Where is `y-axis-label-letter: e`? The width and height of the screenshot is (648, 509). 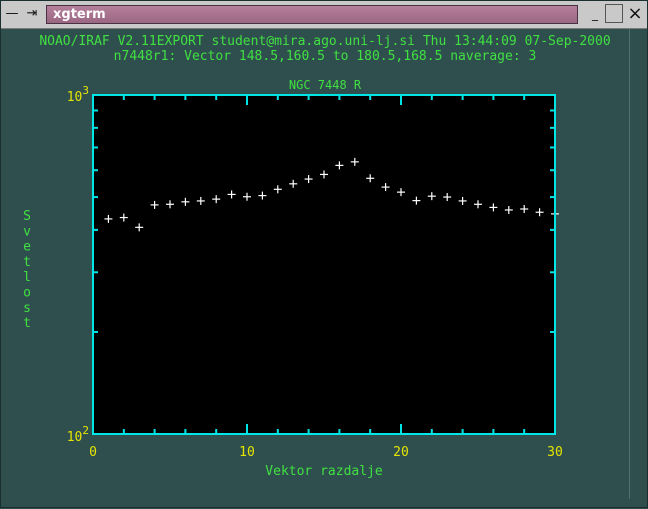
y-axis-label-letter: e is located at coordinates (27, 247).